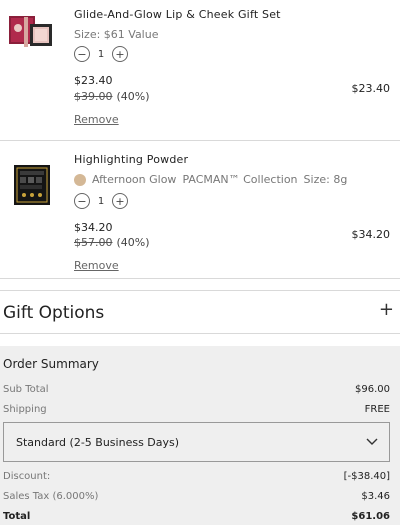  What do you see at coordinates (366, 476) in the screenshot?
I see `discount-value: [-$38.40]` at bounding box center [366, 476].